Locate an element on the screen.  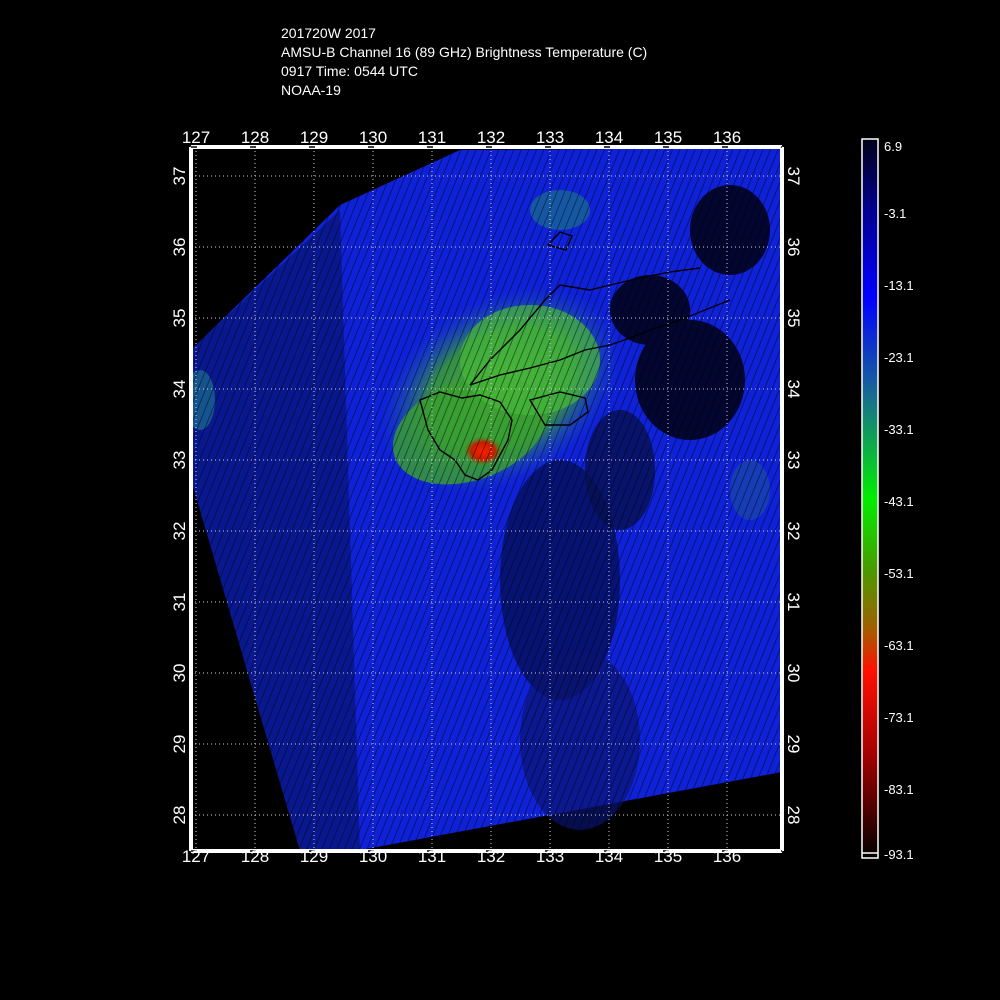
colorbar-label: -93.1 is located at coordinates (899, 854).